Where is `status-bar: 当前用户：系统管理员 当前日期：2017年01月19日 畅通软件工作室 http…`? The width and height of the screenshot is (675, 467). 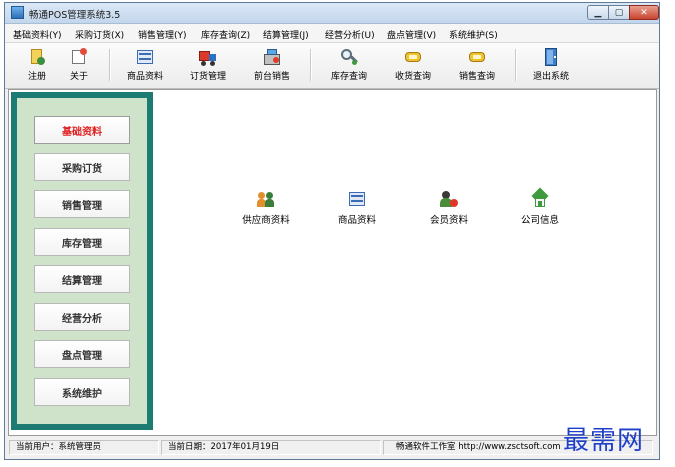 status-bar: 当前用户：系统管理员 当前日期：2017年01月19日 畅通软件工作室 http… is located at coordinates (332, 448).